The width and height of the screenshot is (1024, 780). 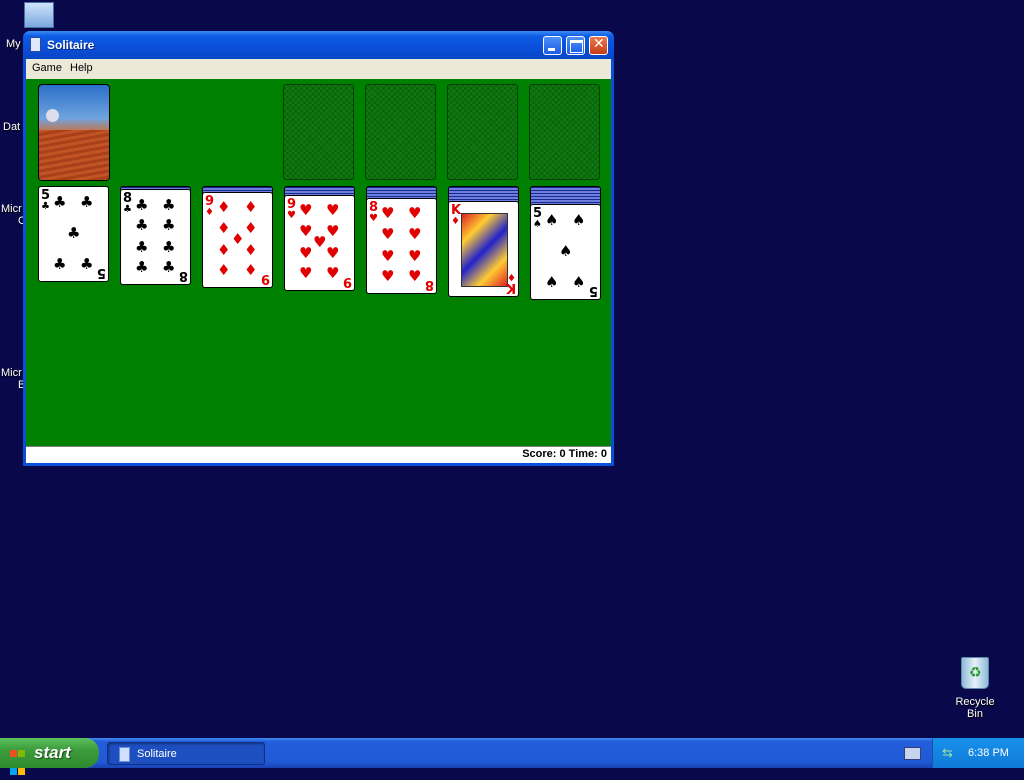 I want to click on tableau-card-5: 8 ♥ ♥ ♥ ♥ ♥ ♥ ♥ ♥ ♥ 8, so click(x=401, y=246).